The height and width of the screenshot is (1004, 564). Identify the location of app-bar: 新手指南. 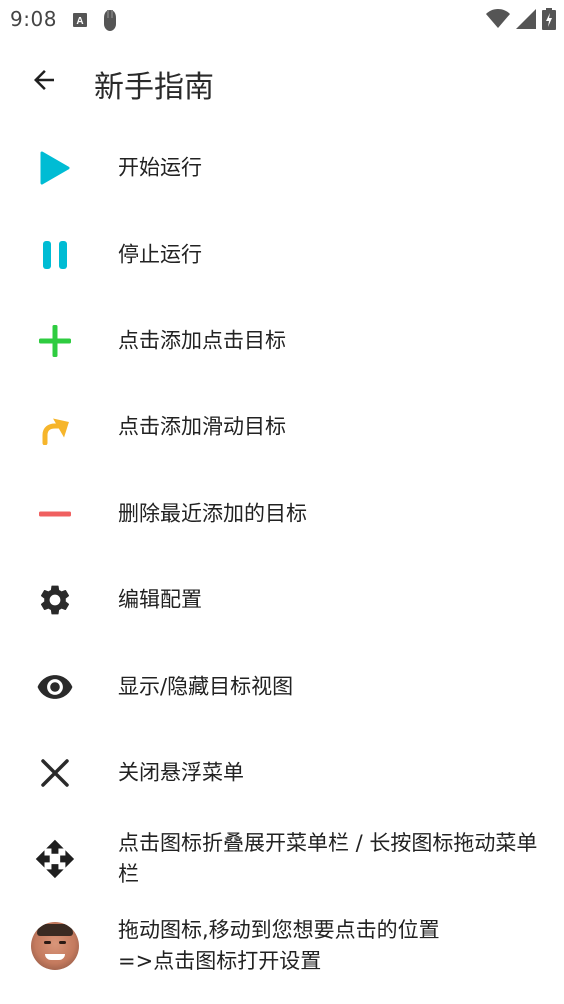
(282, 82).